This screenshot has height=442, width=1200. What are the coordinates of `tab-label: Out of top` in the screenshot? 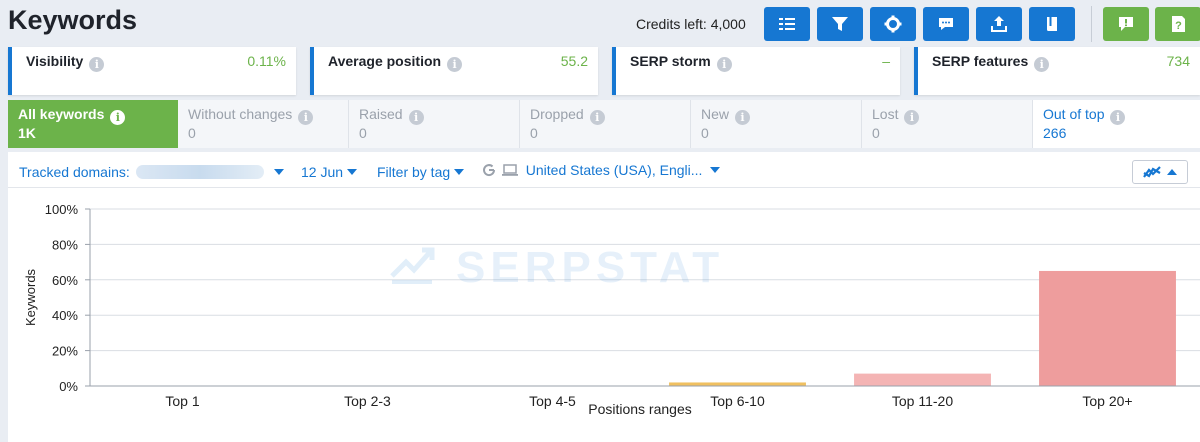 It's located at (1074, 114).